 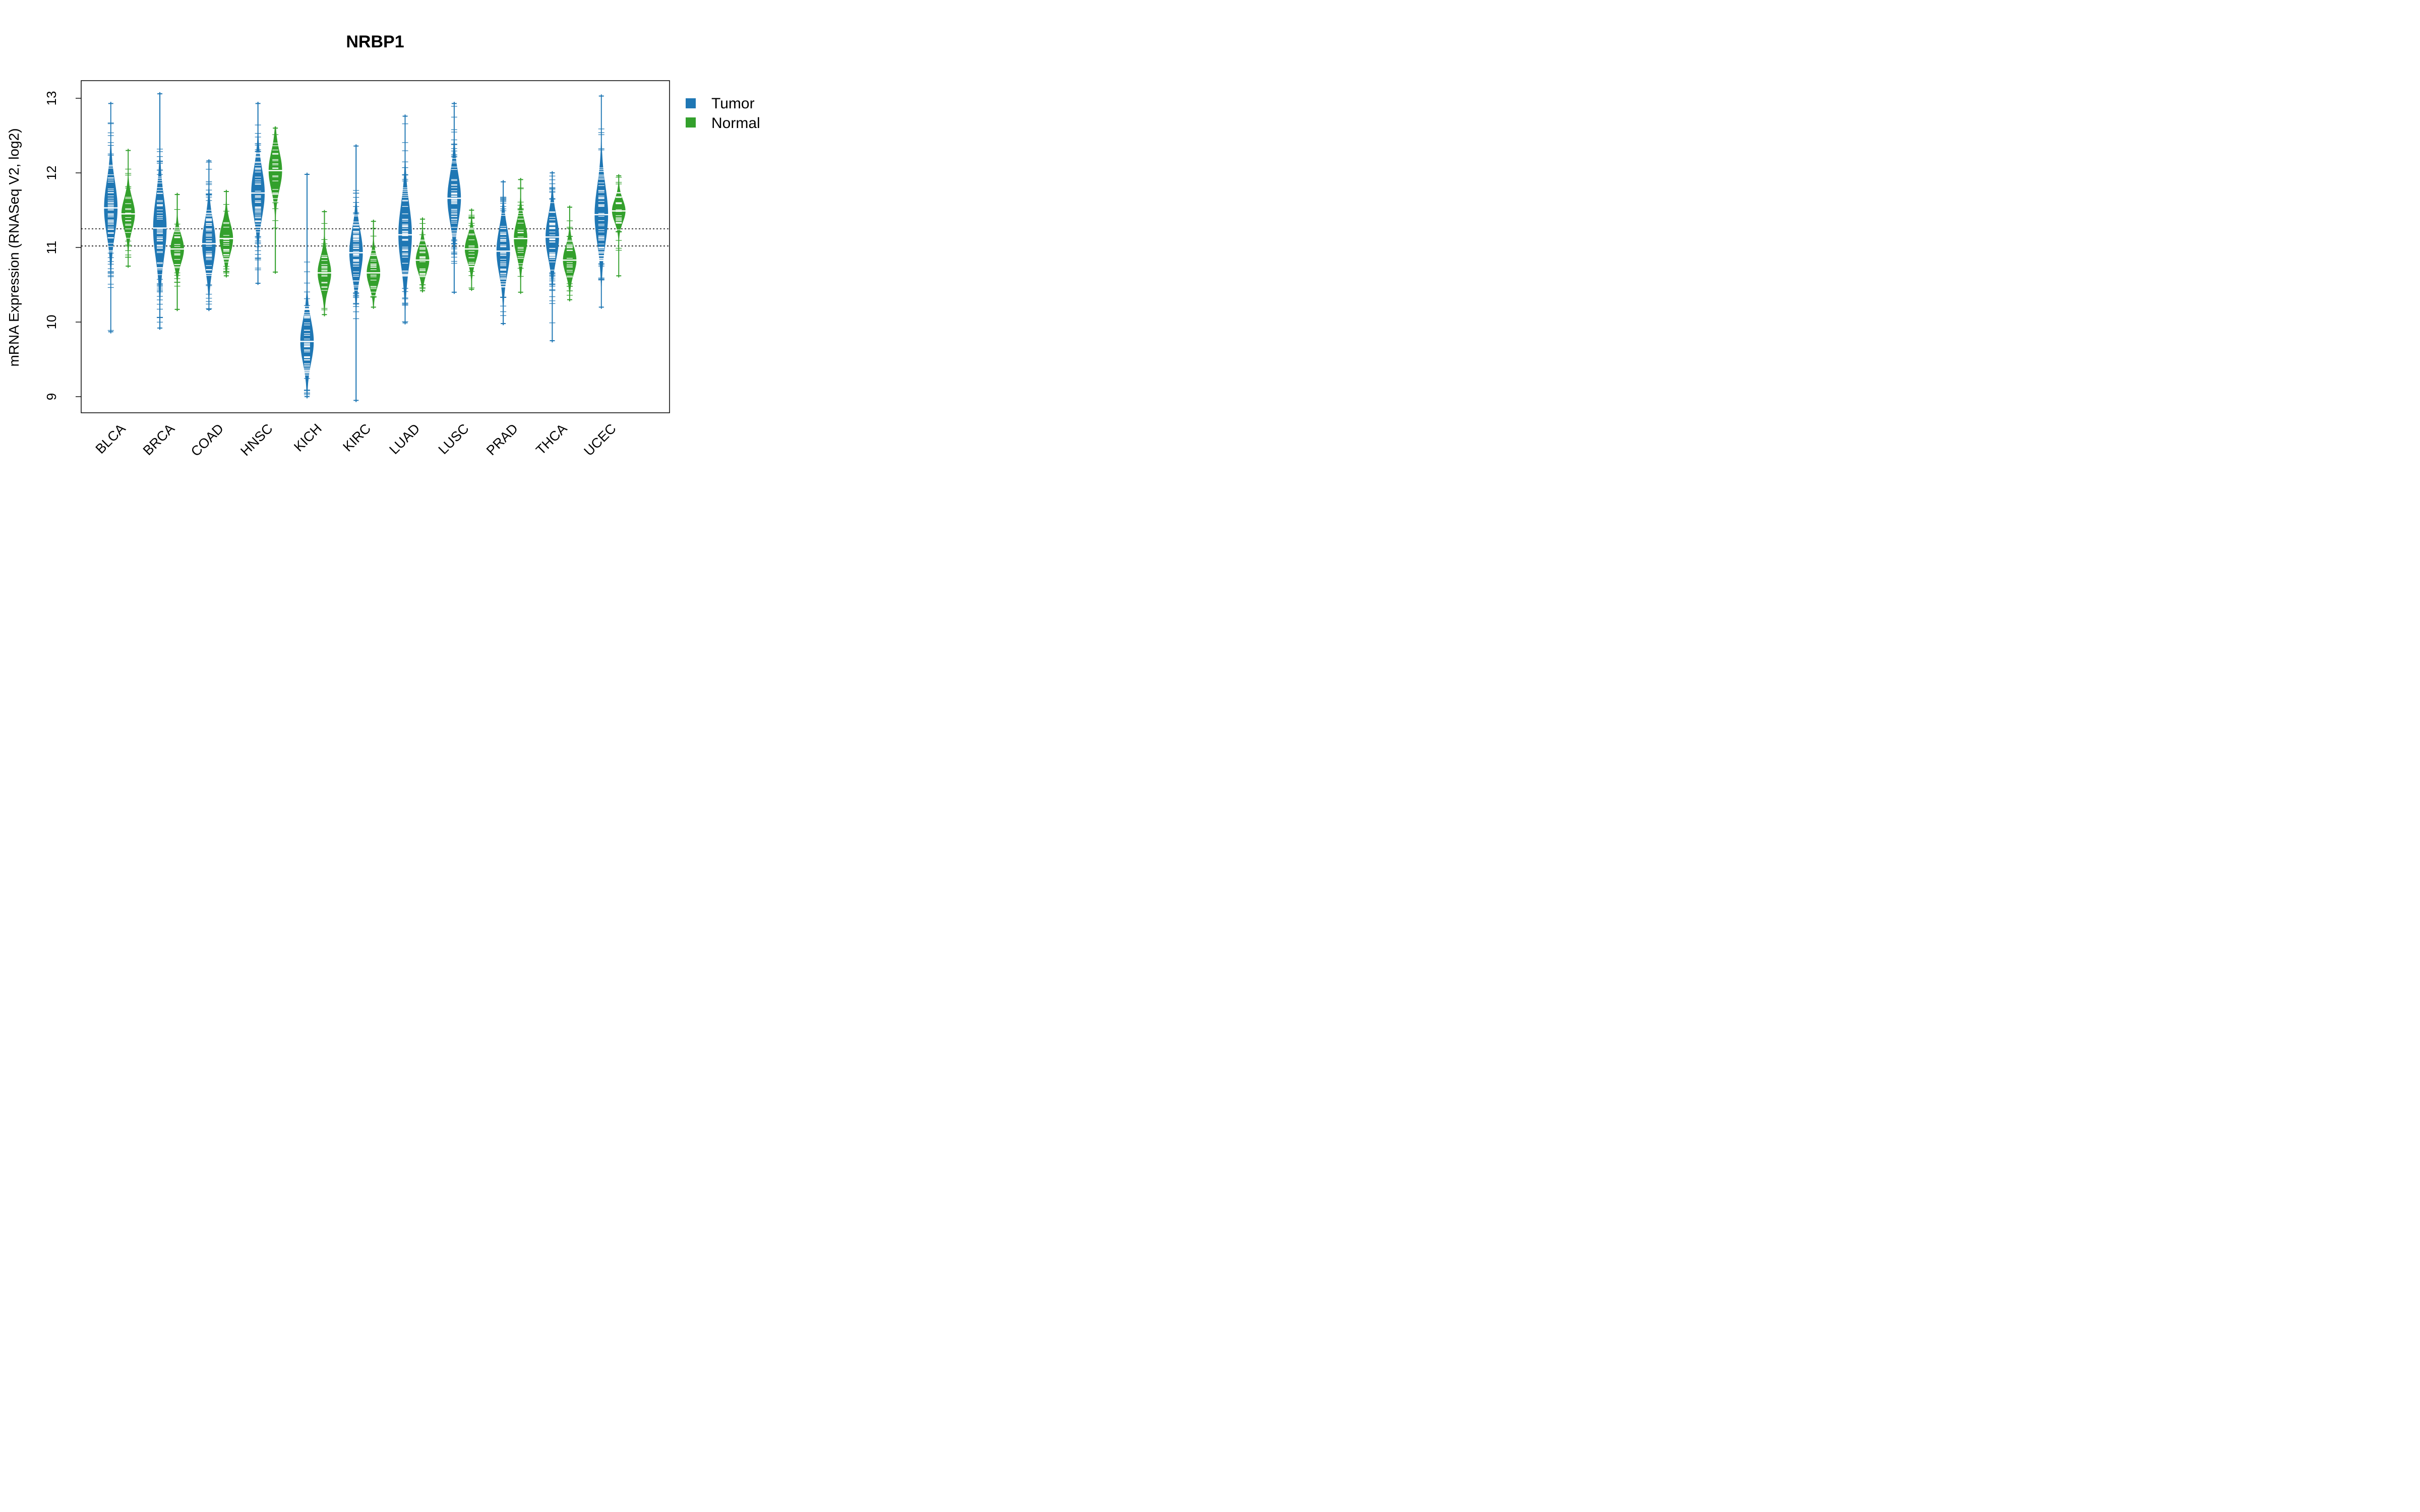 What do you see at coordinates (723, 113) in the screenshot?
I see `legend: Tumor Normal` at bounding box center [723, 113].